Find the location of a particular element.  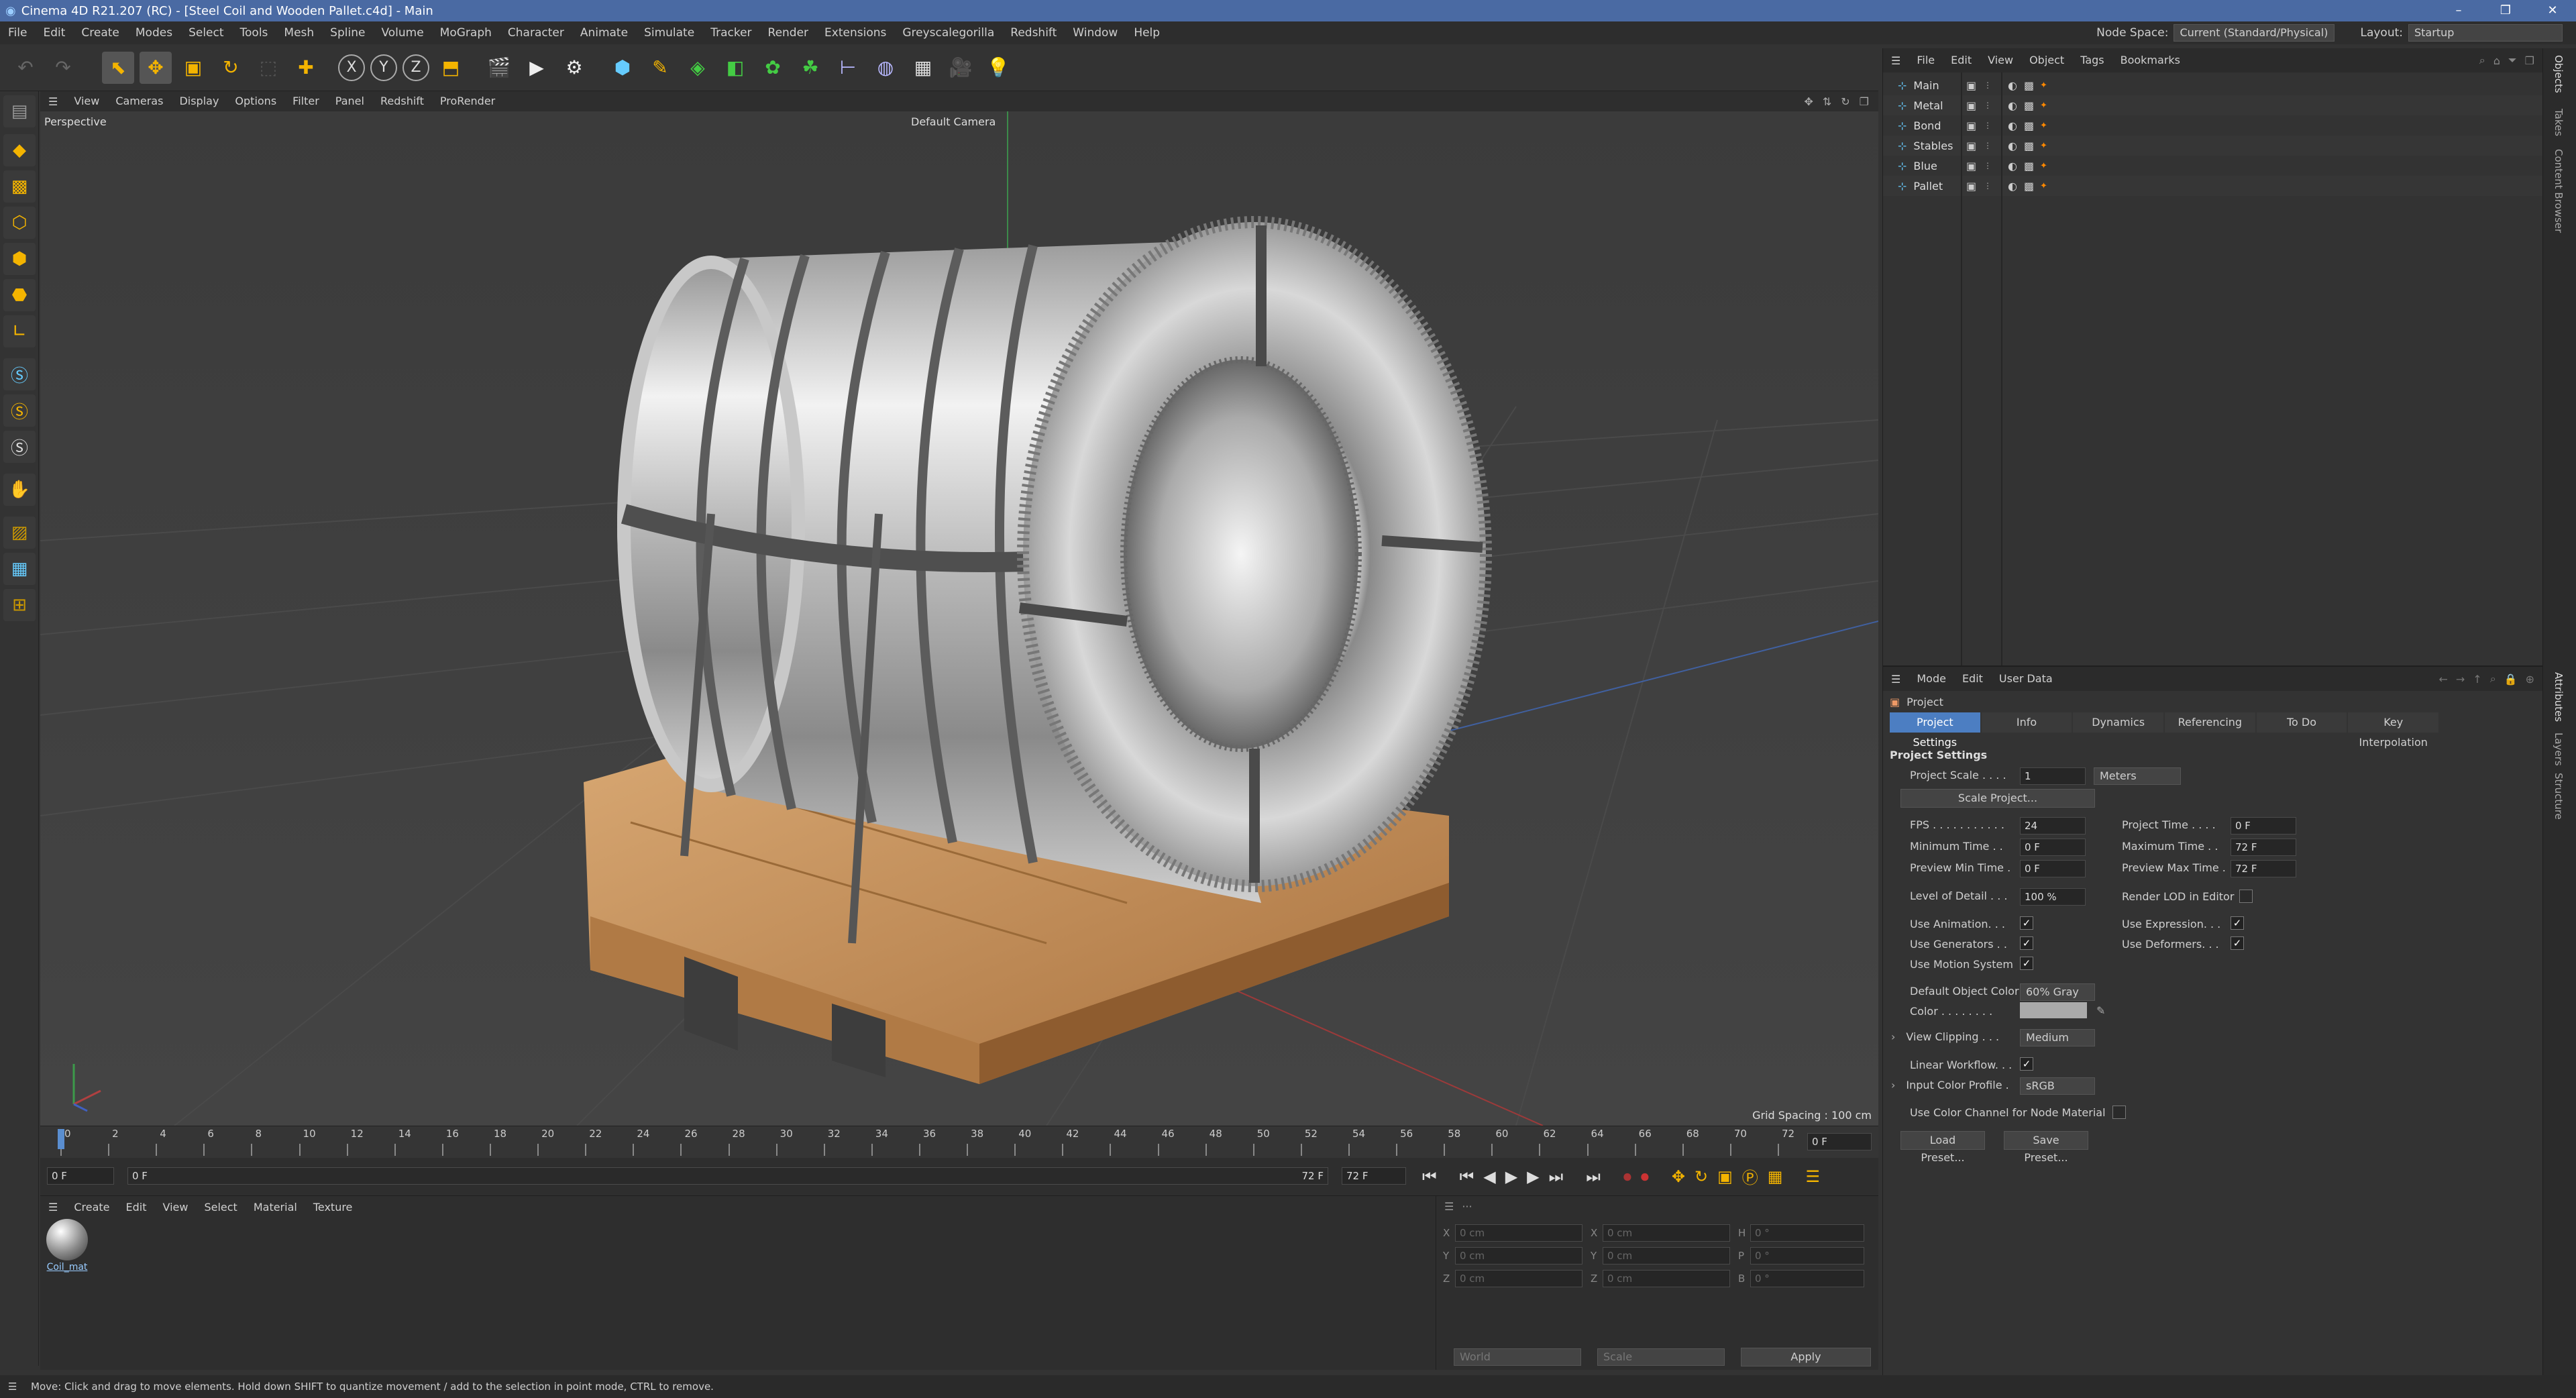

viewport-menu-cameras: Cameras is located at coordinates (139, 101).